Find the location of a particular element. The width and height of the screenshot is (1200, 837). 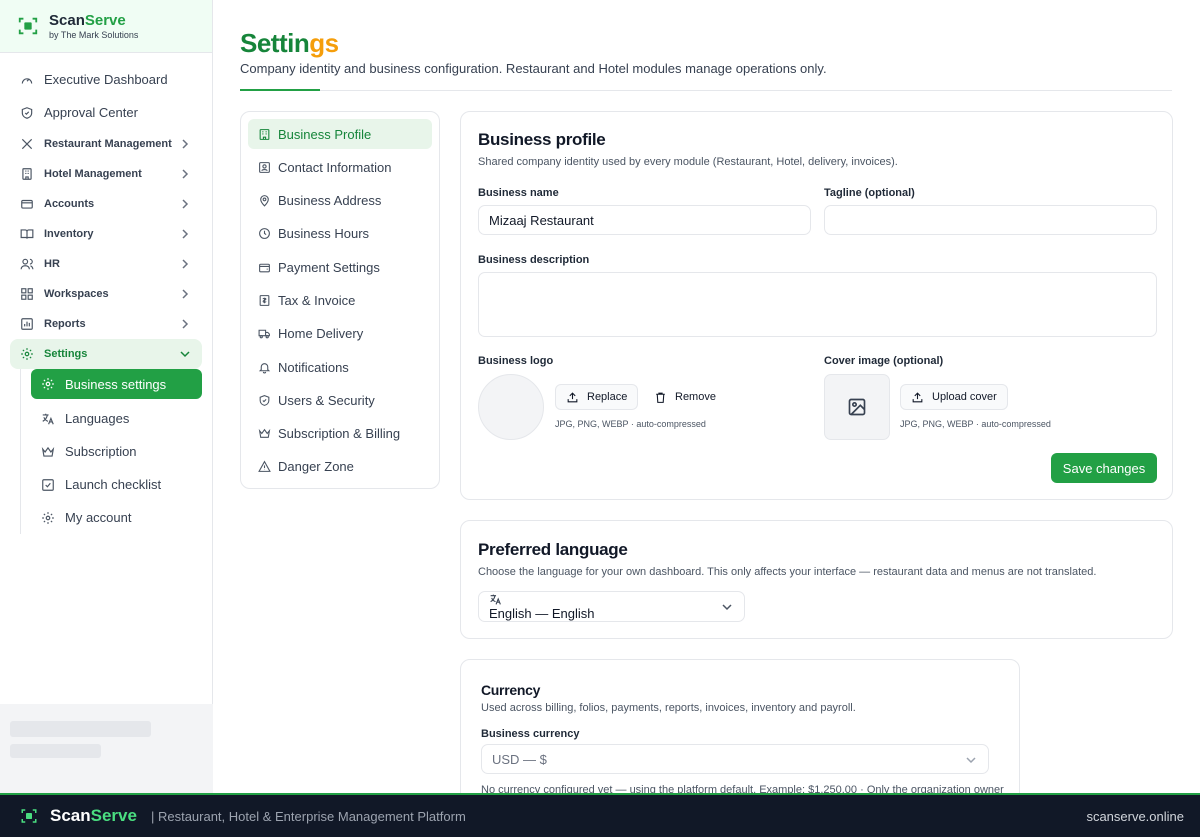

sidebar-item-restaurant-management: Restaurant Management is located at coordinates (106, 144).